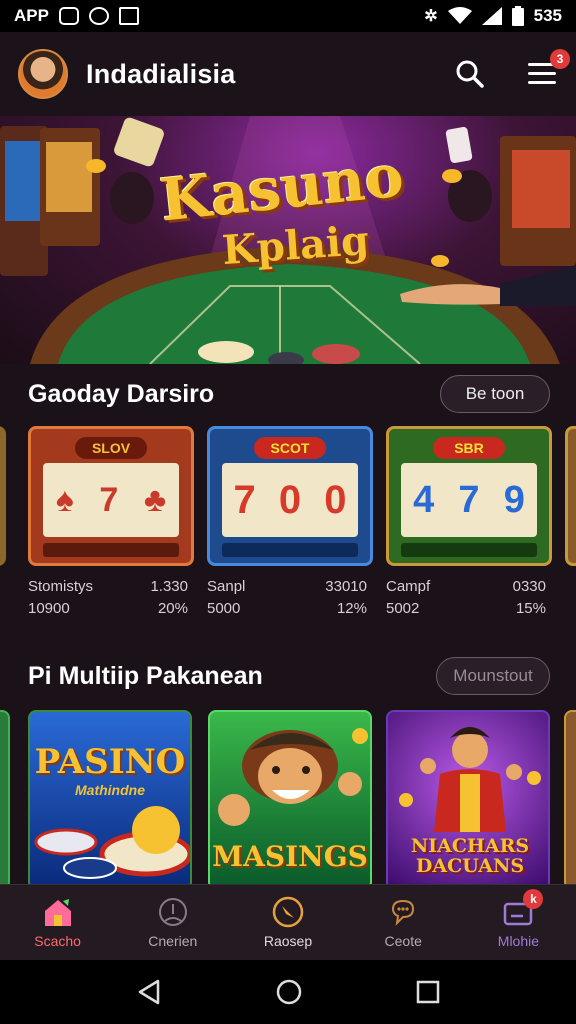 This screenshot has width=576, height=1024. I want to click on menu-badge: 3, so click(560, 59).